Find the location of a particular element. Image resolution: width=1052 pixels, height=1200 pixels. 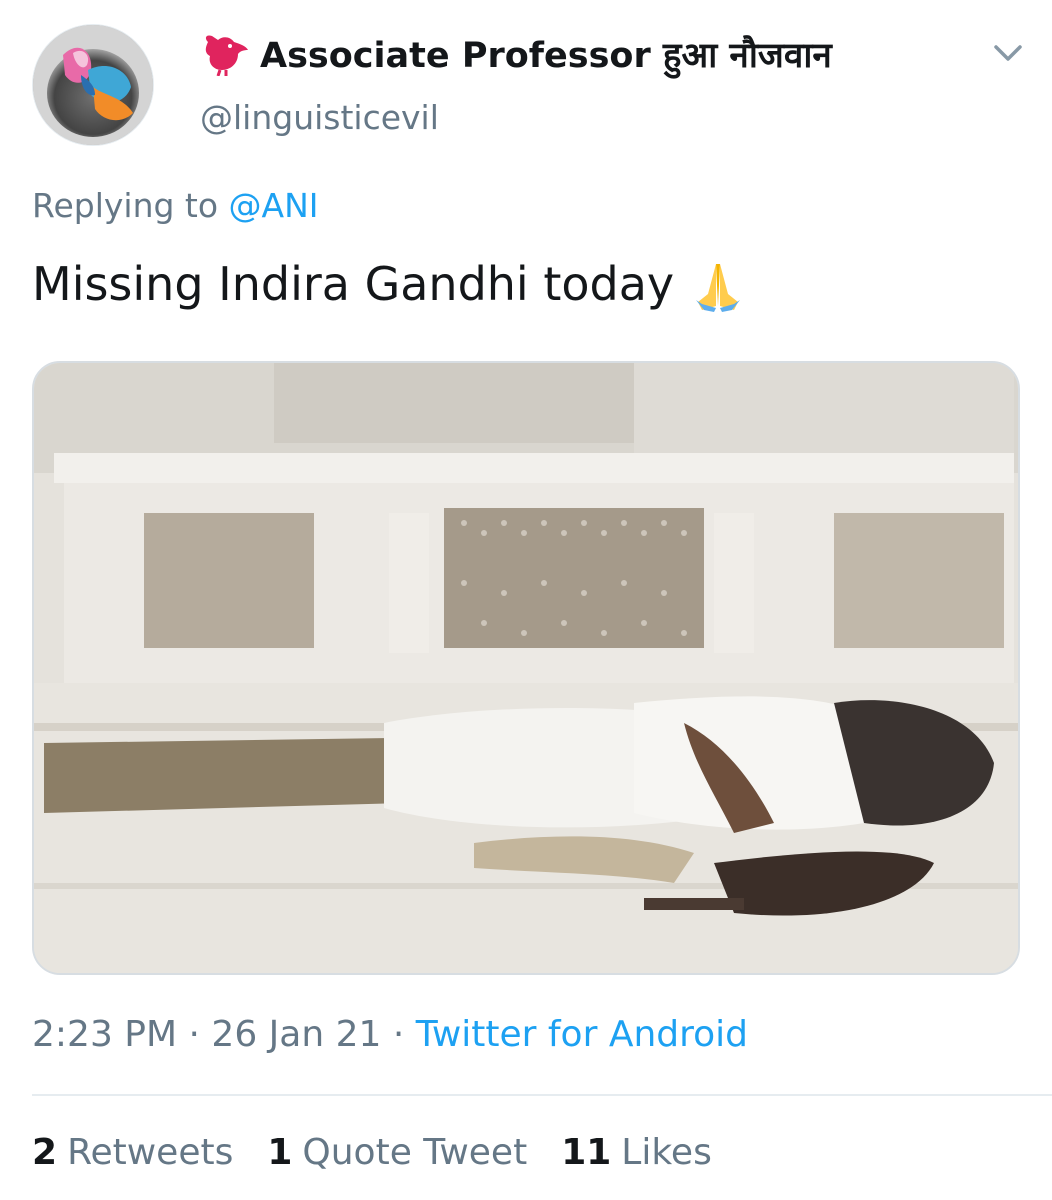

tweet-text-body: Missing Indira Gandhi today is located at coordinates (353, 284).